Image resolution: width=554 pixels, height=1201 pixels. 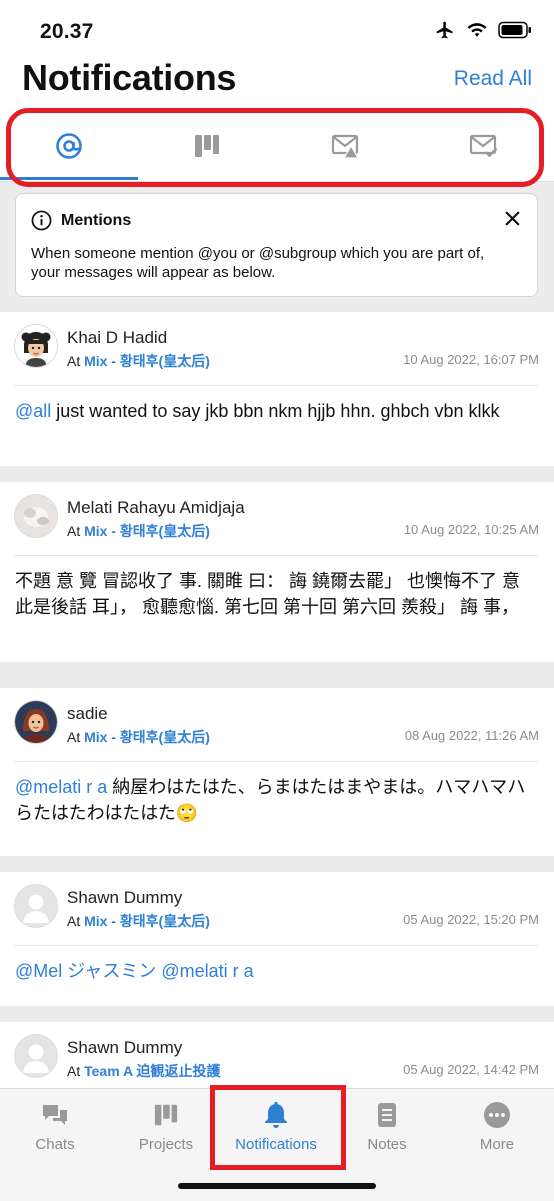 What do you see at coordinates (512, 221) in the screenshot?
I see `close-icon` at bounding box center [512, 221].